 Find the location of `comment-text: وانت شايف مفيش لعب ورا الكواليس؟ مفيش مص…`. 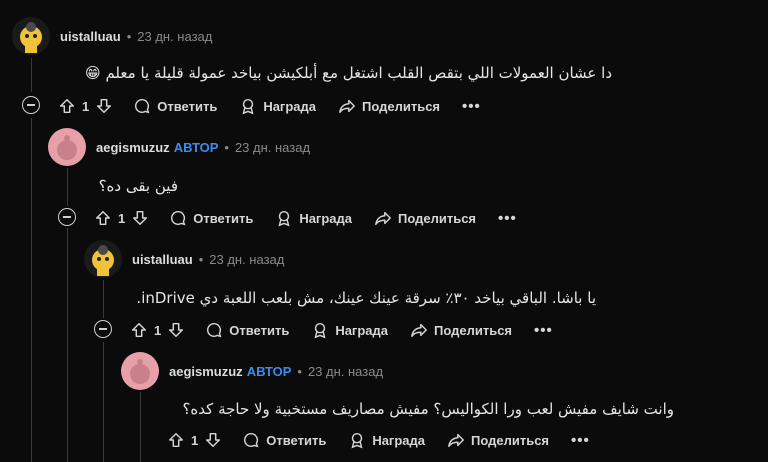

comment-text: وانت شايف مفيش لعب ورا الكواليس؟ مفيش مص… is located at coordinates (428, 409).